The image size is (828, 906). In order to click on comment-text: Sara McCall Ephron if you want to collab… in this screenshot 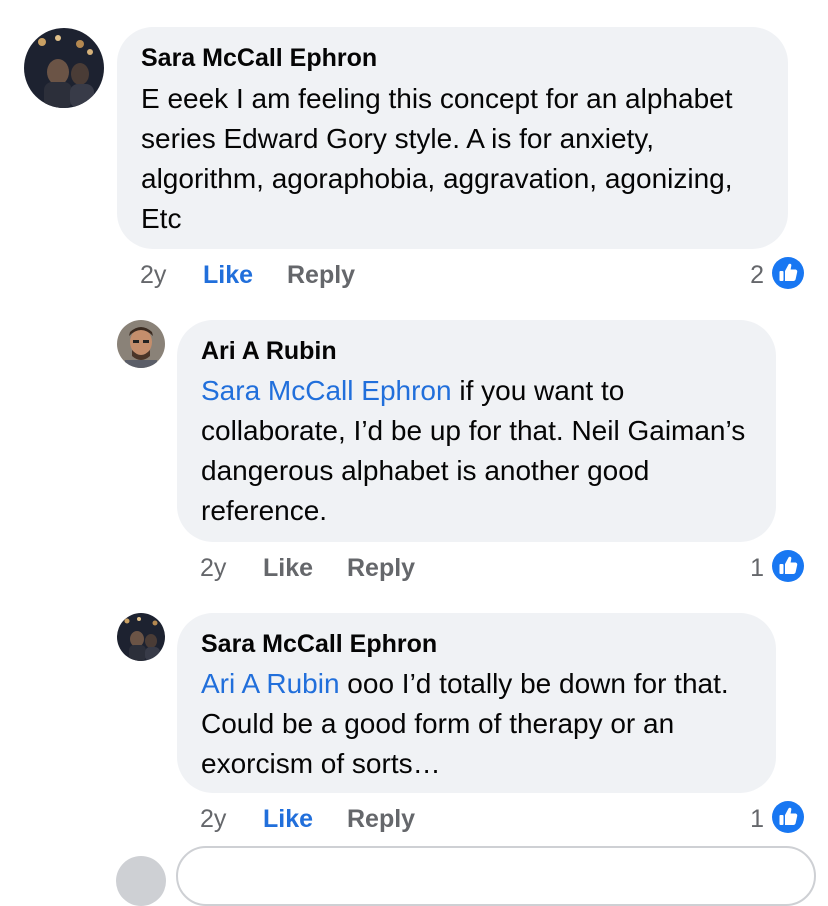, I will do `click(483, 451)`.